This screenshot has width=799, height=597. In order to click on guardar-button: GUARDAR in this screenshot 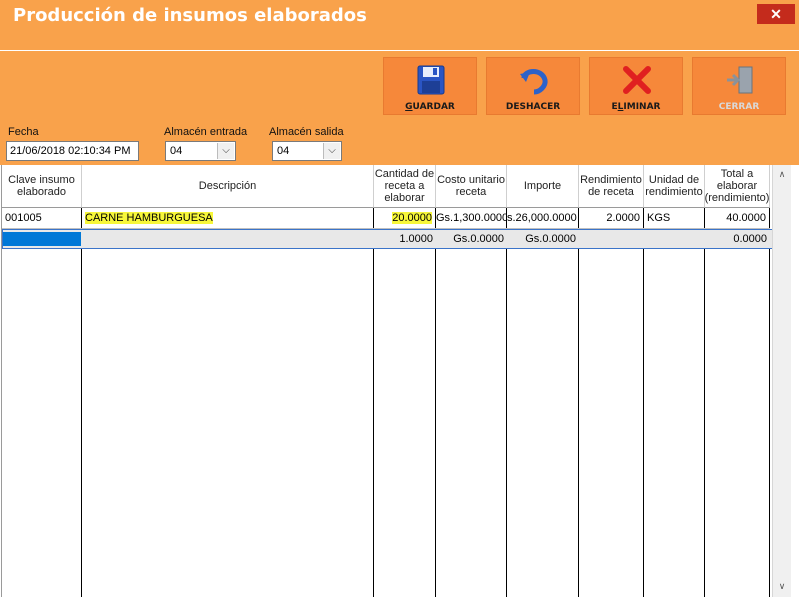, I will do `click(430, 86)`.